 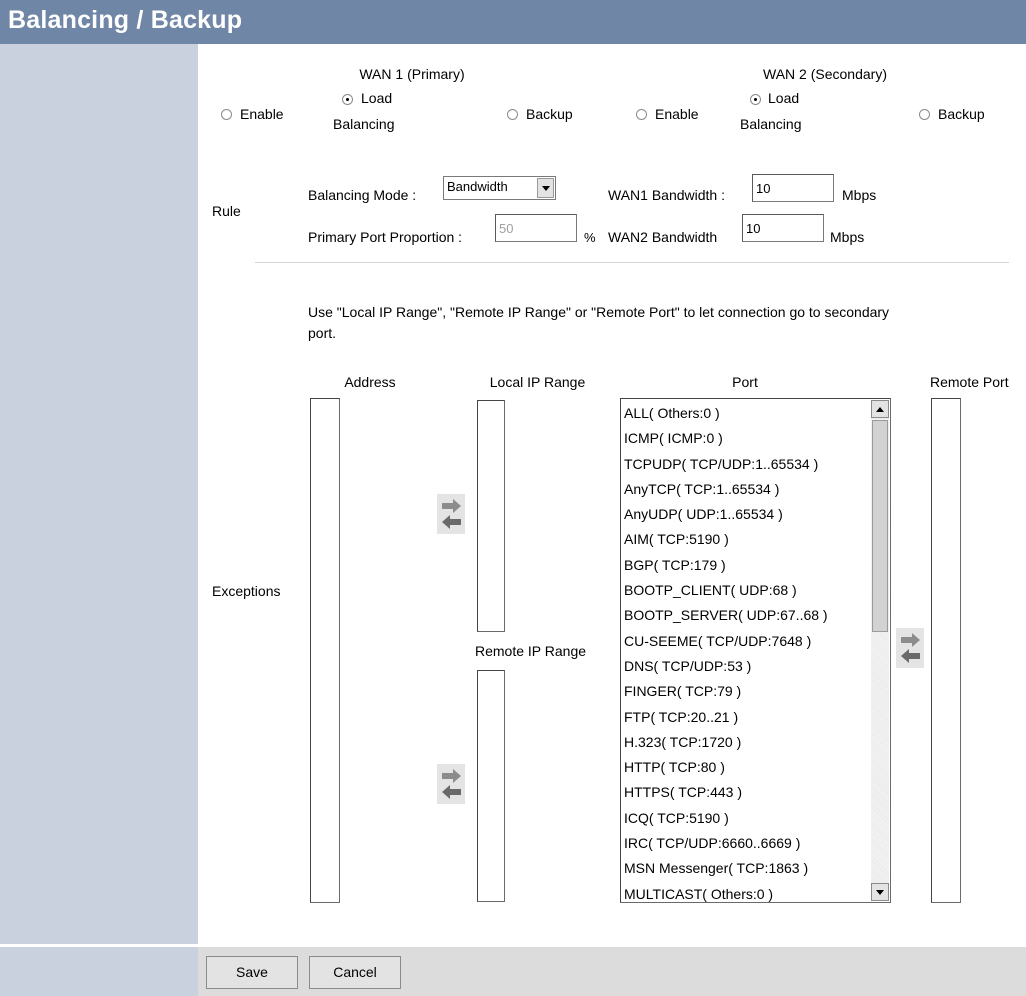 I want to click on port-list-item: HTTPS( TCP:443 ), so click(x=747, y=792).